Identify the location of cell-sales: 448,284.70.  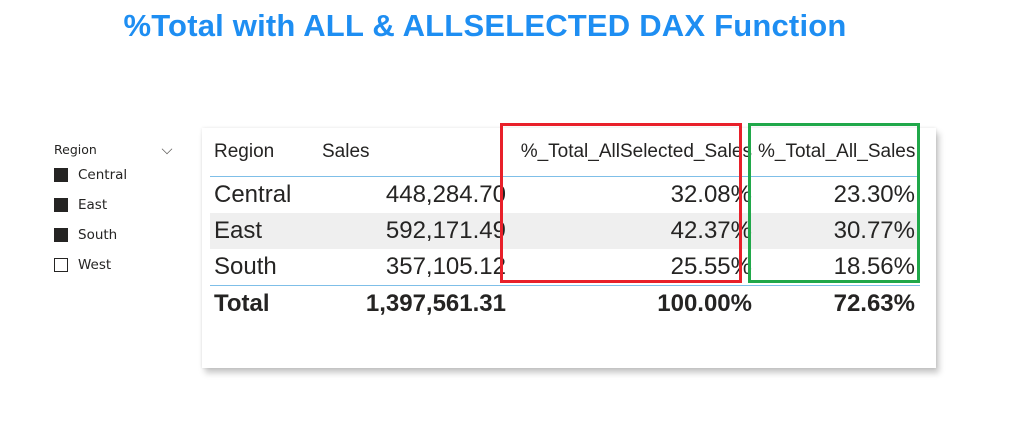
(445, 194).